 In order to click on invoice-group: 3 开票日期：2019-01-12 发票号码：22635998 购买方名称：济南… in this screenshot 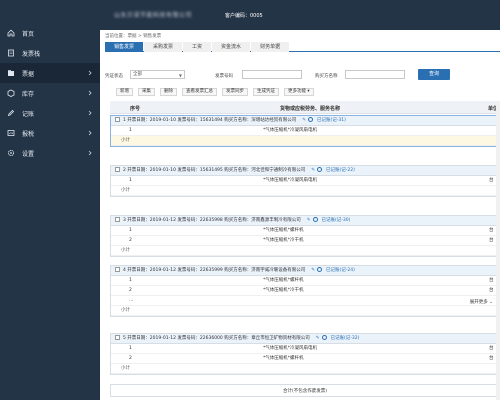, I will do `click(305, 236)`.